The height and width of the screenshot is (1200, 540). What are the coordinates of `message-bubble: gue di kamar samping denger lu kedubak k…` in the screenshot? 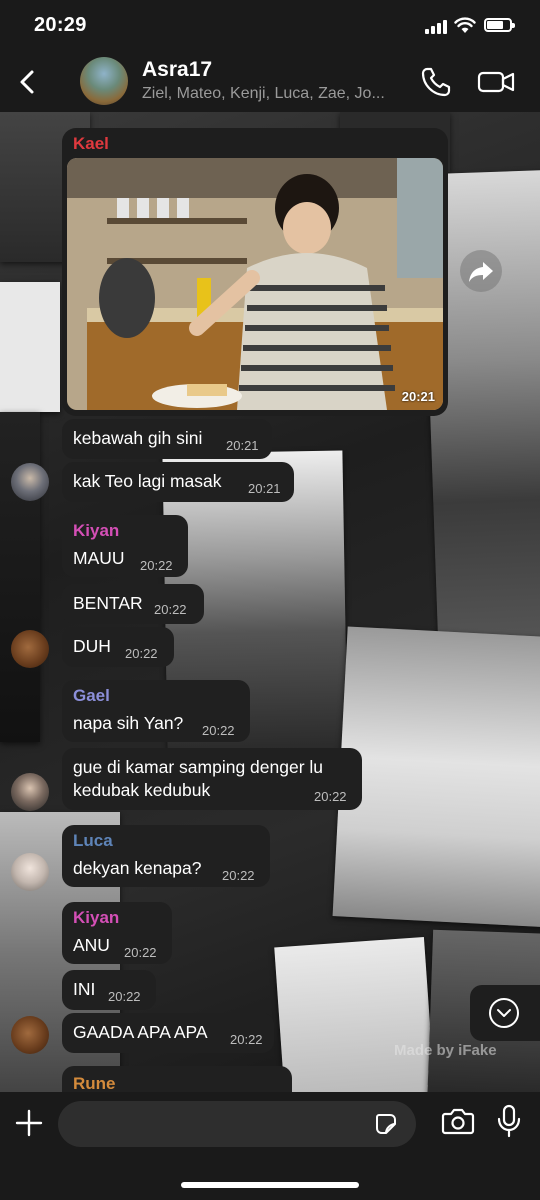 It's located at (212, 779).